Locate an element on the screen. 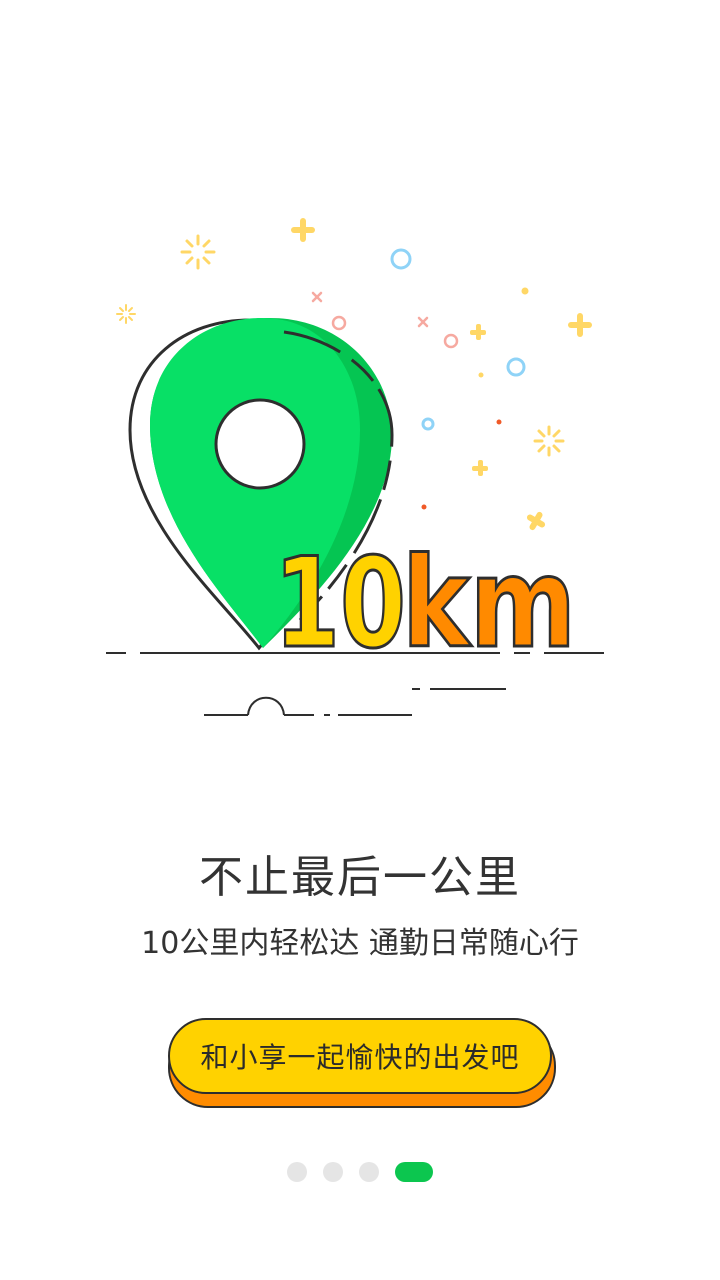 The width and height of the screenshot is (720, 1280). page-subtitle: 10公里内轻松达 通勤日常随心行 is located at coordinates (360, 943).